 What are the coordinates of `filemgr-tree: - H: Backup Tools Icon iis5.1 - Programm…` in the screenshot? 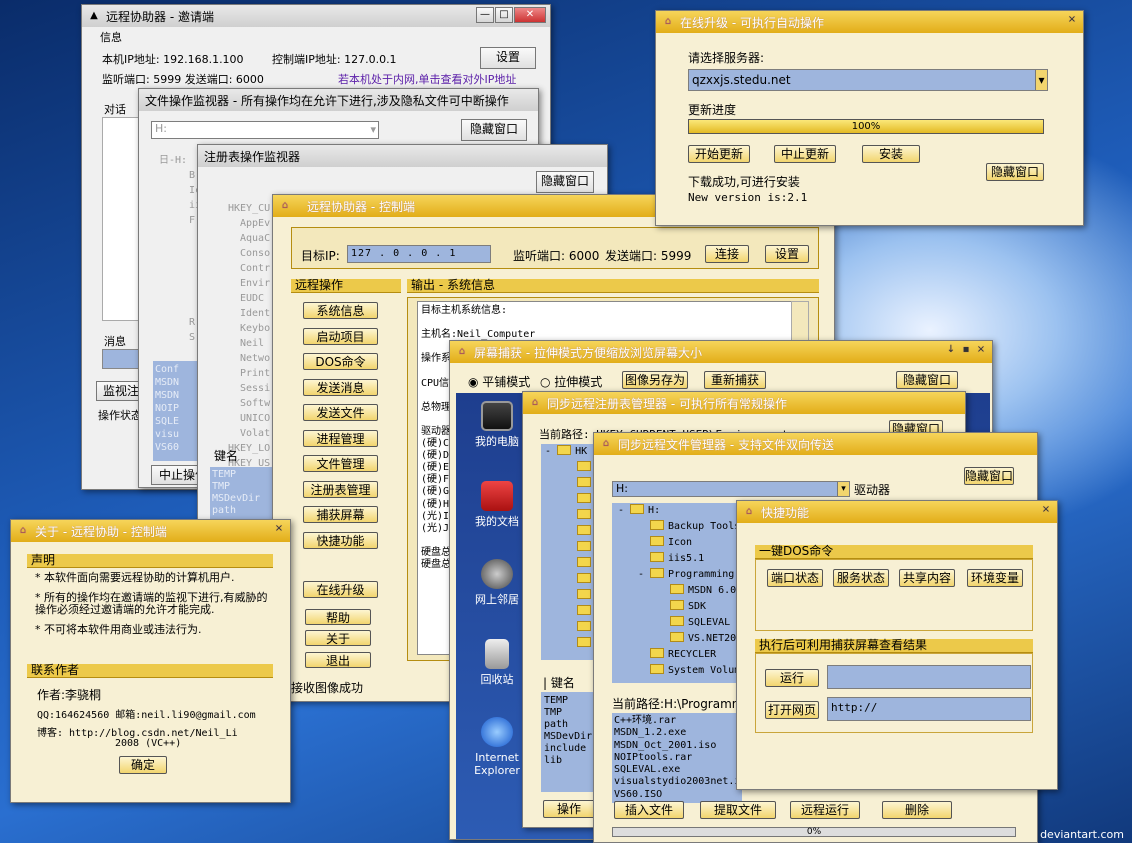 It's located at (677, 593).